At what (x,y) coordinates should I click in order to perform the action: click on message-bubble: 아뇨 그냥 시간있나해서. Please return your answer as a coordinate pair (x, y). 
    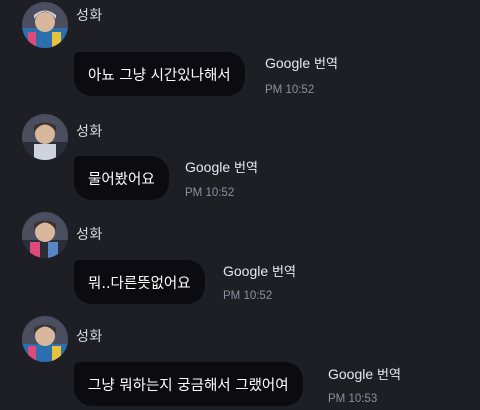
    Looking at the image, I should click on (159, 74).